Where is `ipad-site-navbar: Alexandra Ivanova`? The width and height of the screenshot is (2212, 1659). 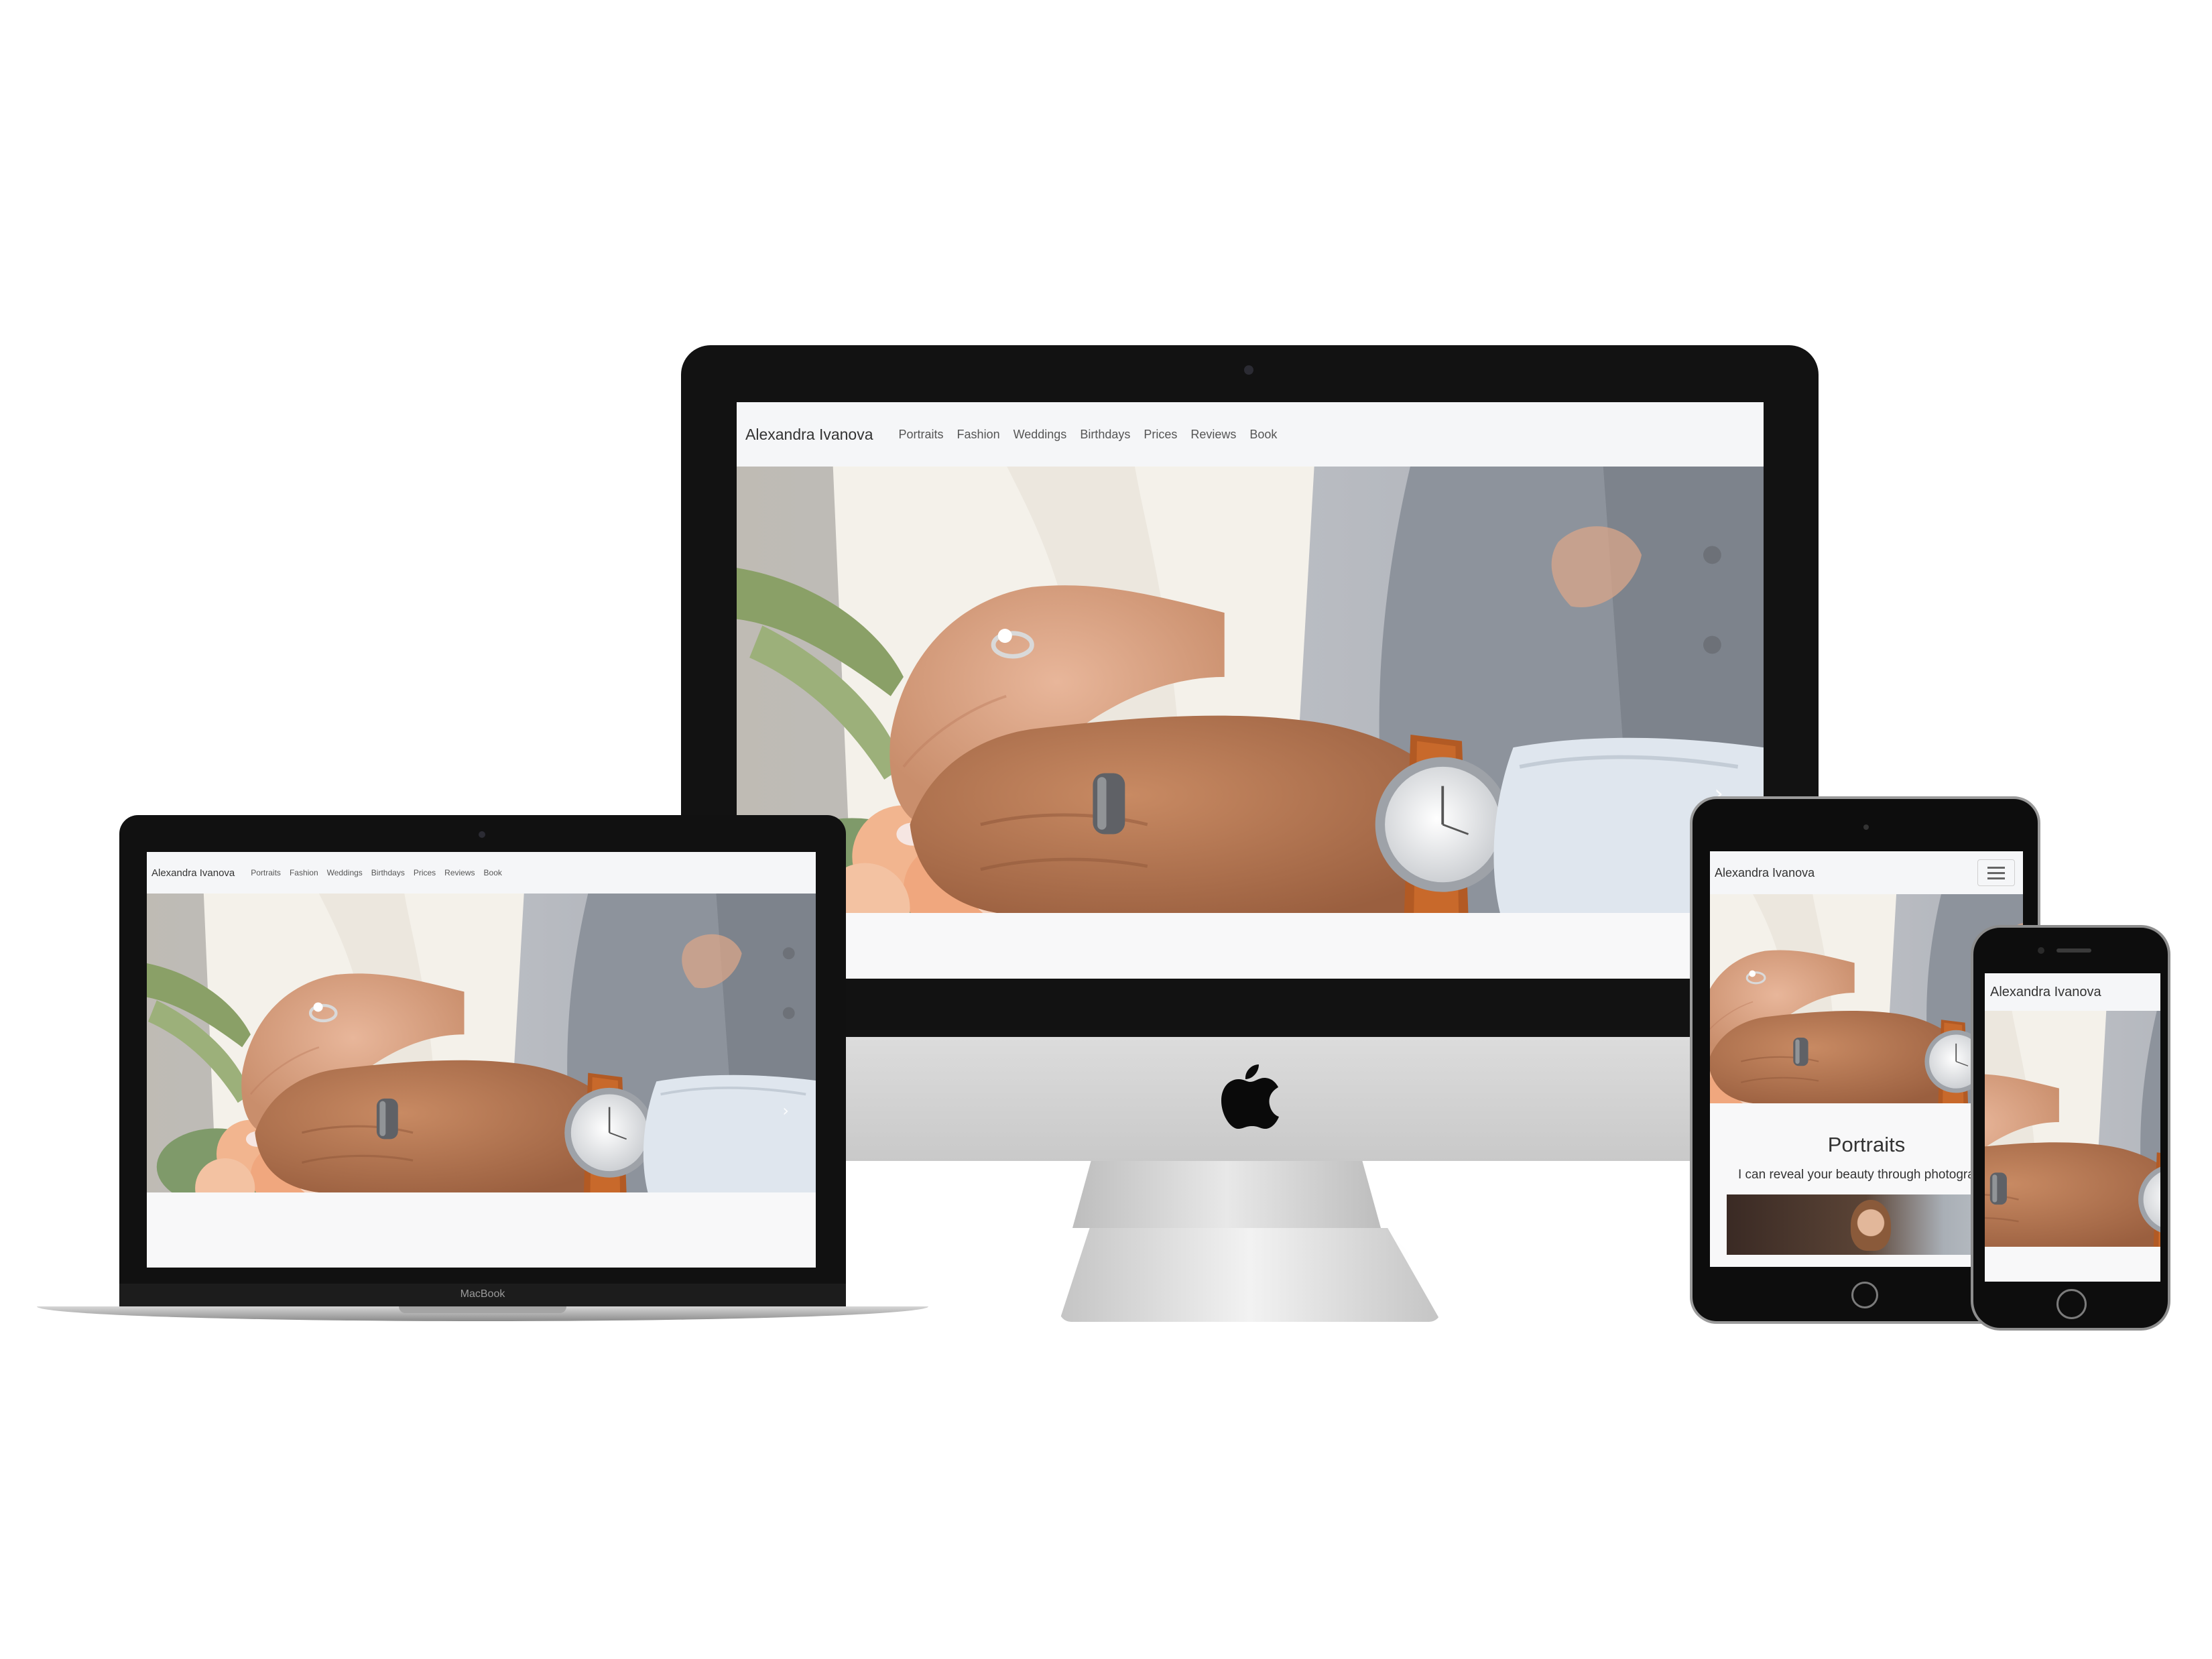 ipad-site-navbar: Alexandra Ivanova is located at coordinates (1866, 872).